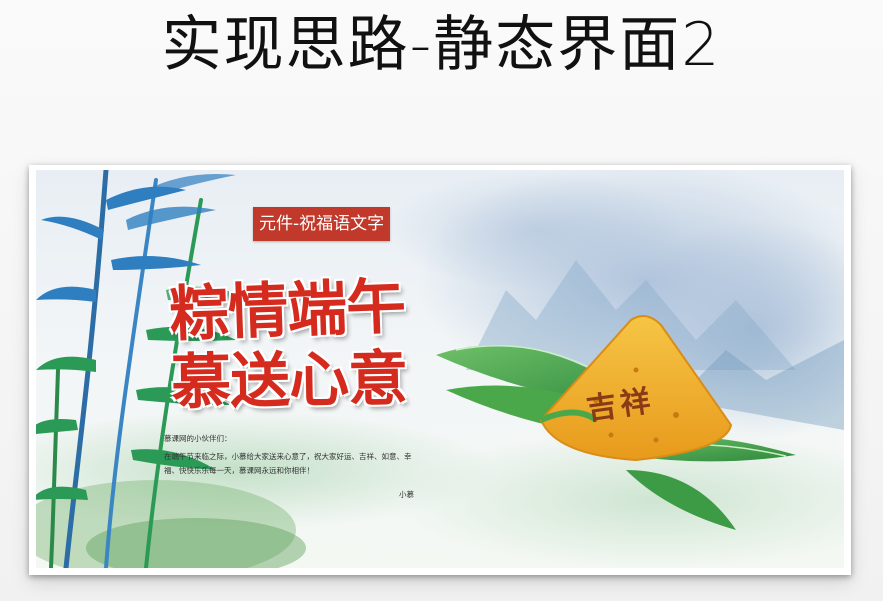  Describe the element at coordinates (289, 381) in the screenshot. I see `headline-line2: 慕送心意` at that location.